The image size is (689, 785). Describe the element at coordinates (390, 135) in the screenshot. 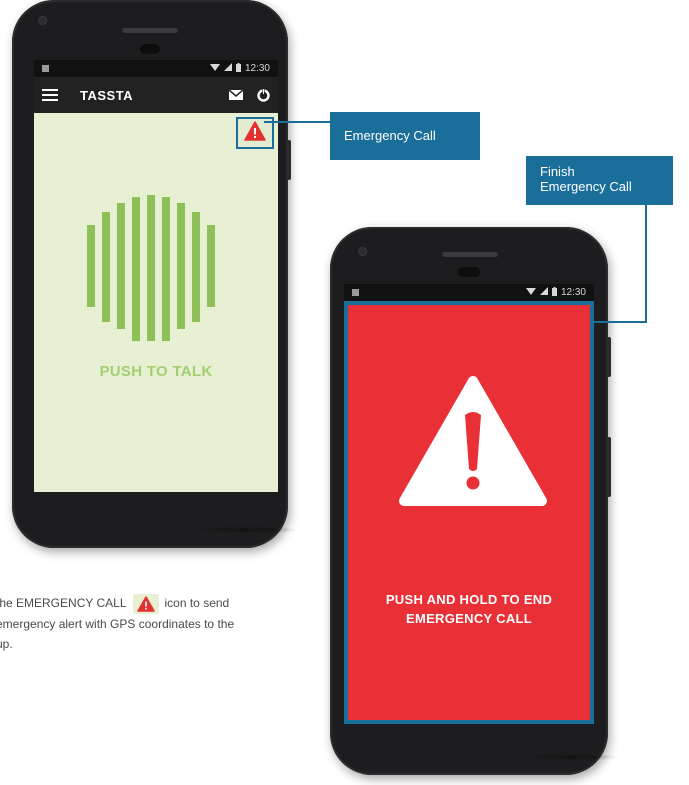

I see `emergency-call-callout-text: Emergency Call` at that location.